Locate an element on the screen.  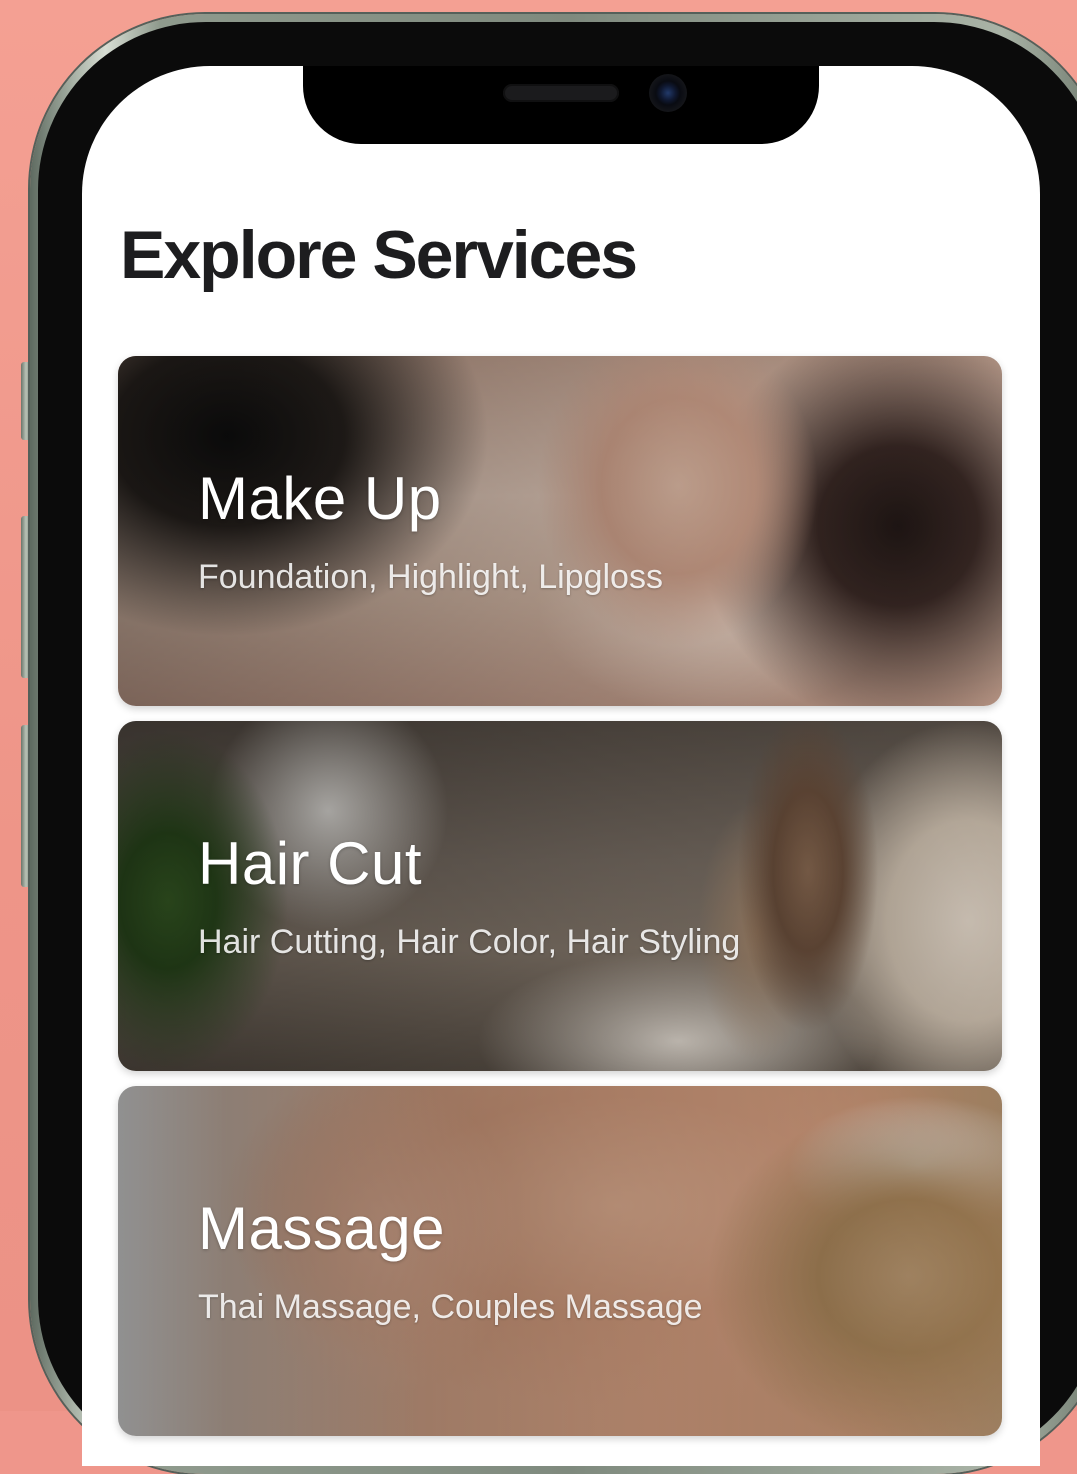
service-card-title: Hair Cut is located at coordinates (310, 863).